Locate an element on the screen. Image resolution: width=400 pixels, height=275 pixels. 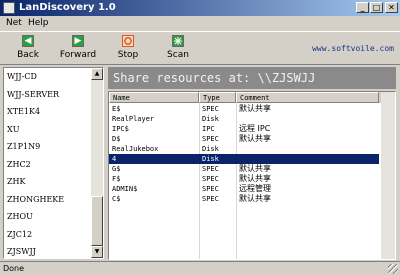
cell-name: ADMIN$ is located at coordinates (125, 189).